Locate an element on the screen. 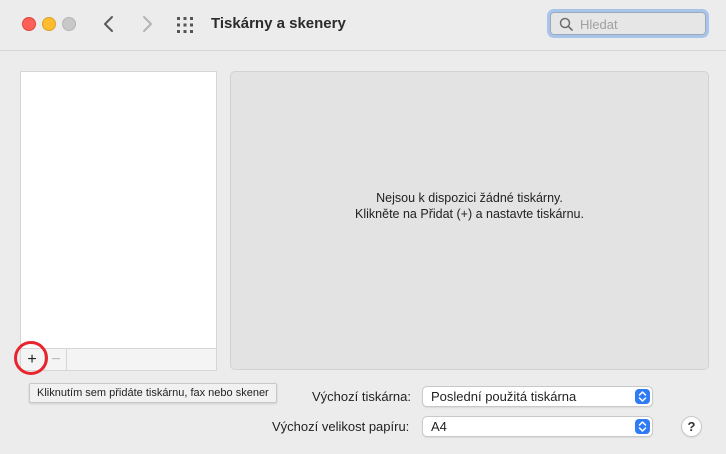 This screenshot has height=454, width=726. forward-button is located at coordinates (147, 24).